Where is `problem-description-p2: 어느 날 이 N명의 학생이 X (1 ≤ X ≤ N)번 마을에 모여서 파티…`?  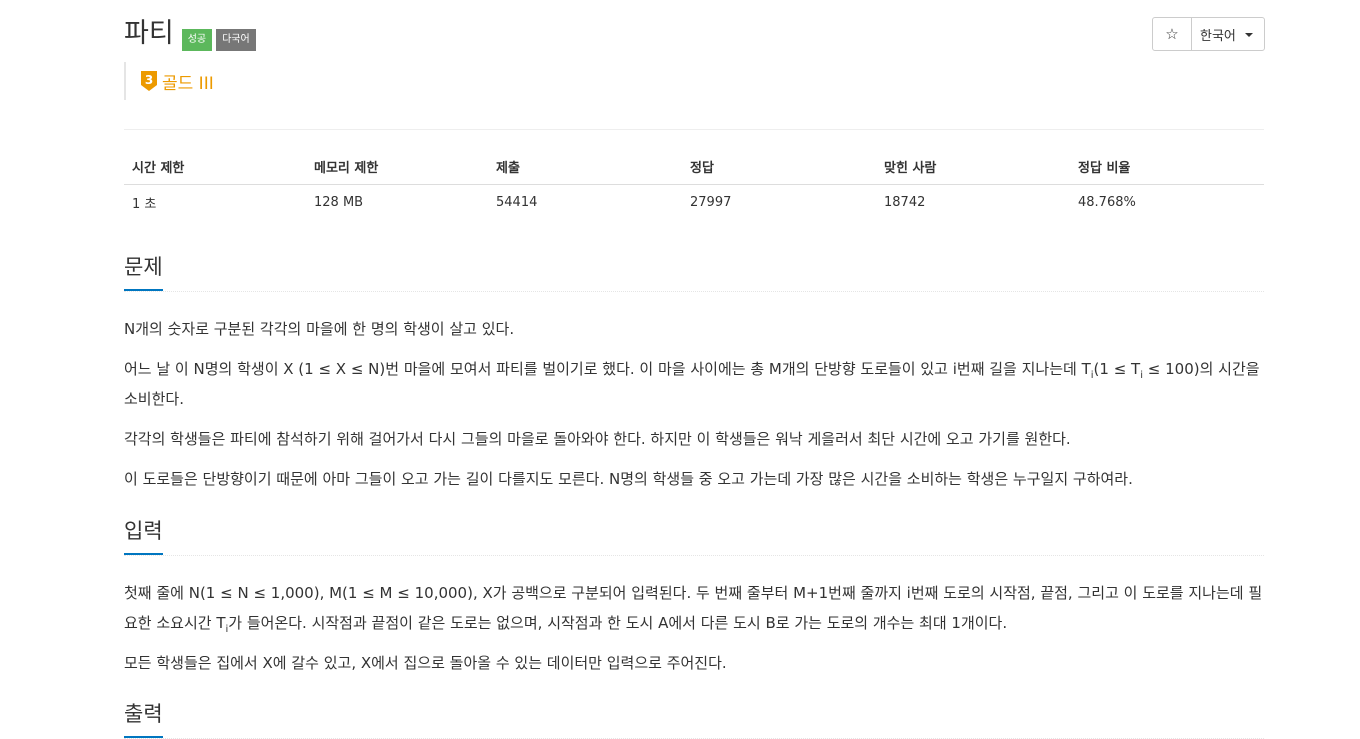
problem-description-p2: 어느 날 이 N명의 학생이 X (1 ≤ X ≤ N)번 마을에 모여서 파티… is located at coordinates (692, 384).